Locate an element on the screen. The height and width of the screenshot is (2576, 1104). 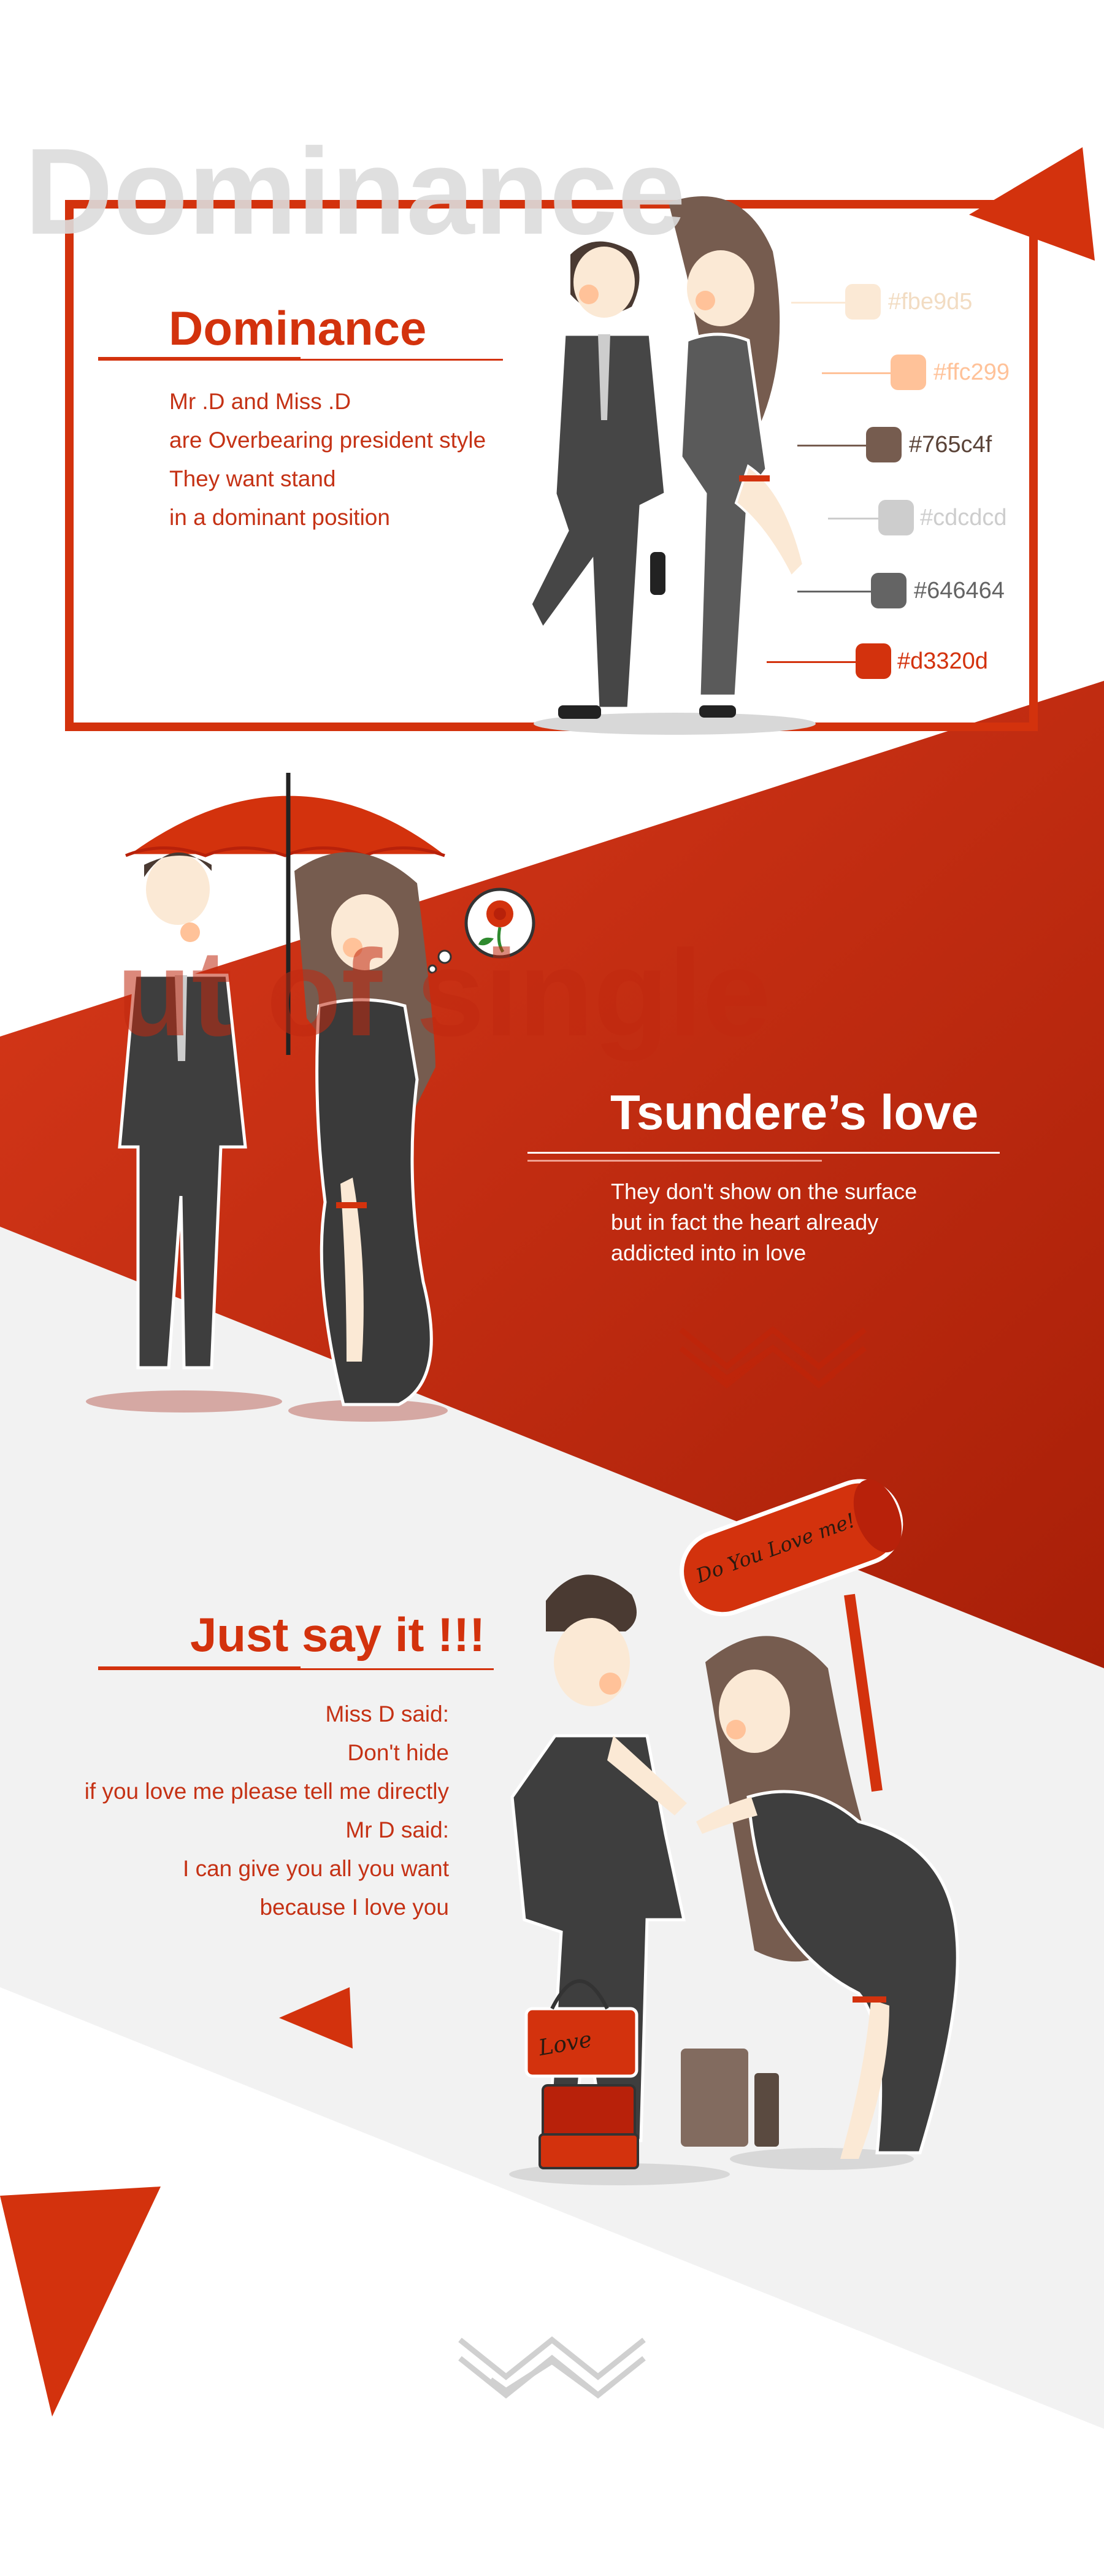
confession-line: Mr D said: is located at coordinates (397, 1829).